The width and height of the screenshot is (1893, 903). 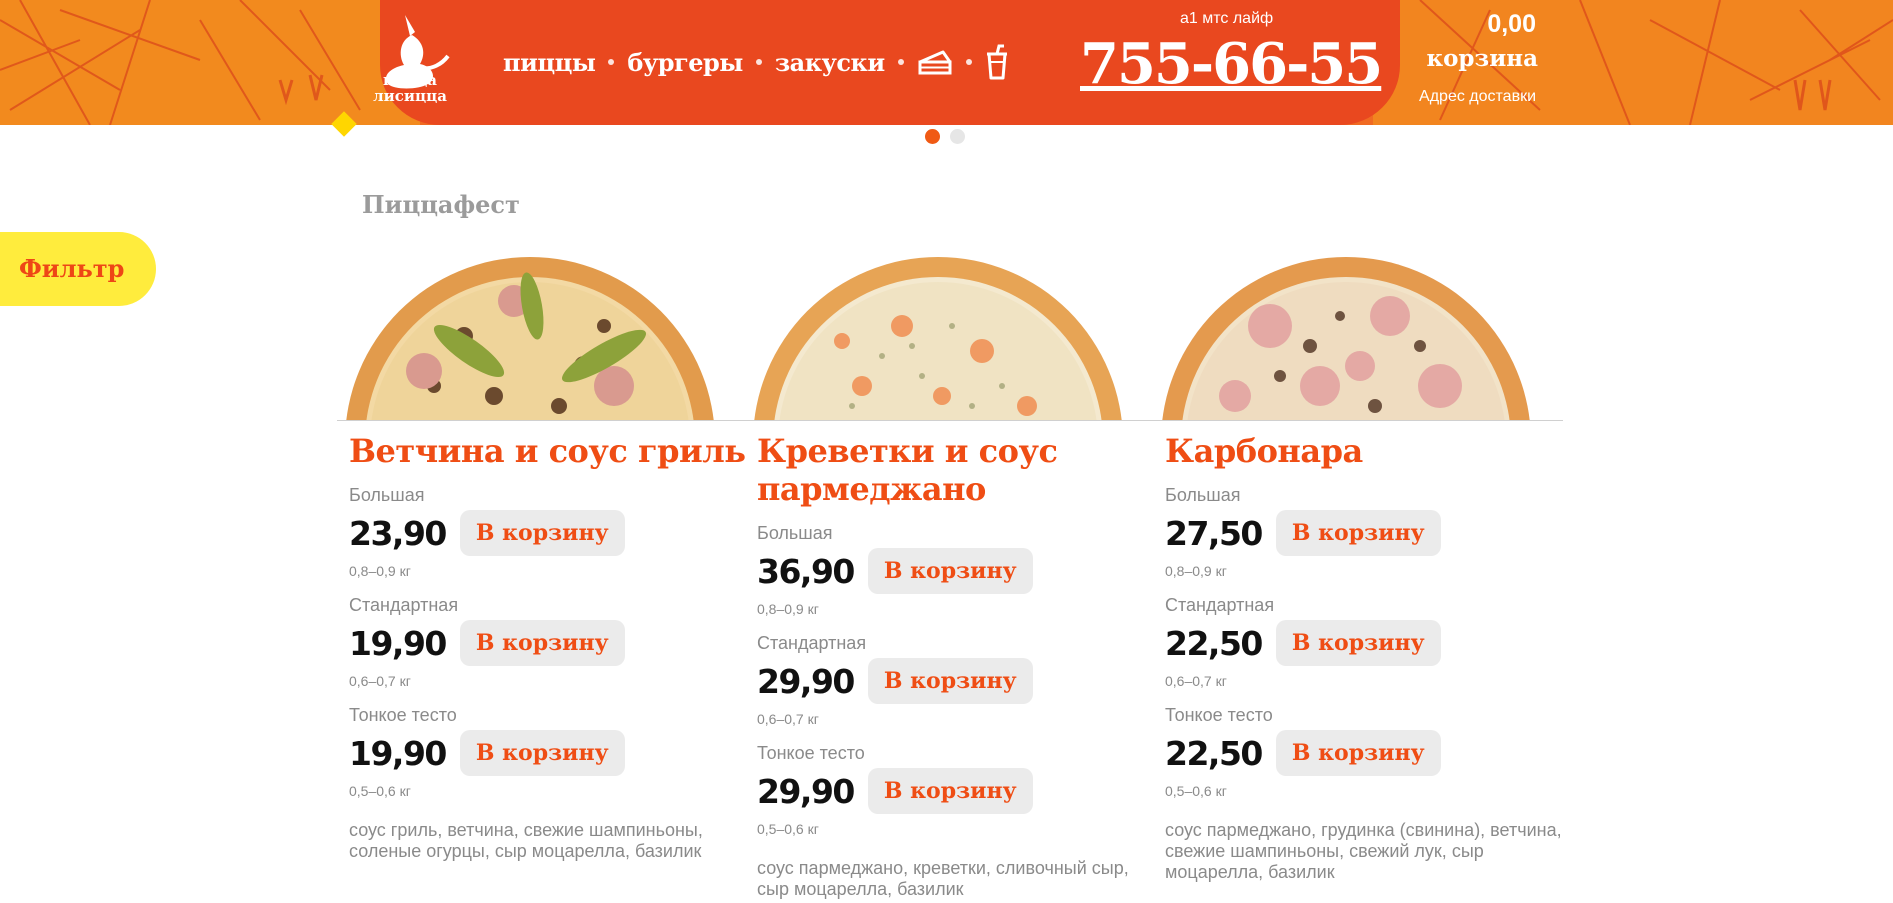 I want to click on nav-item-snacks: закуски, so click(x=830, y=62).